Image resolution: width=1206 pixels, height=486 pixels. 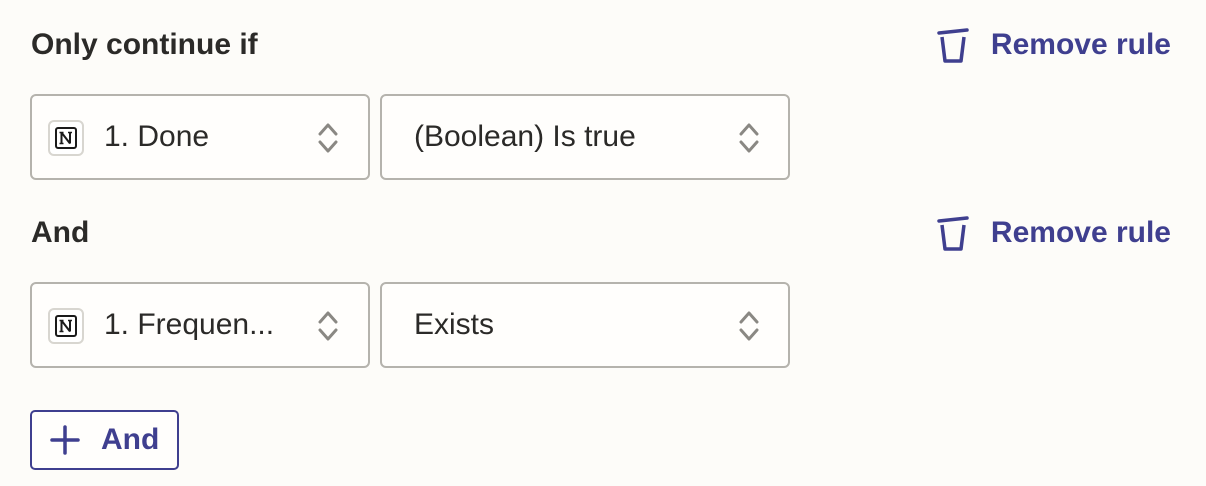 I want to click on rule-1-field-label: 1. Done, so click(x=157, y=136).